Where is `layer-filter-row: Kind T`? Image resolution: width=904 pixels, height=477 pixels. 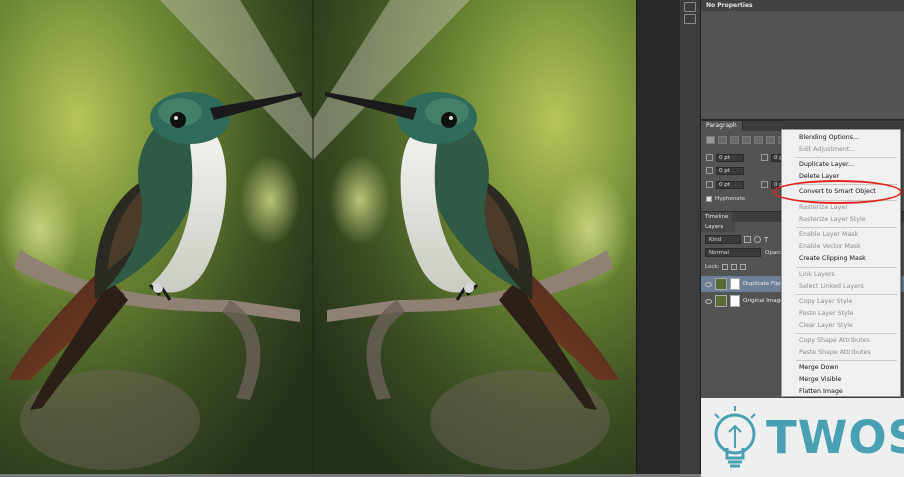
layer-filter-row: Kind T is located at coordinates (736, 239).